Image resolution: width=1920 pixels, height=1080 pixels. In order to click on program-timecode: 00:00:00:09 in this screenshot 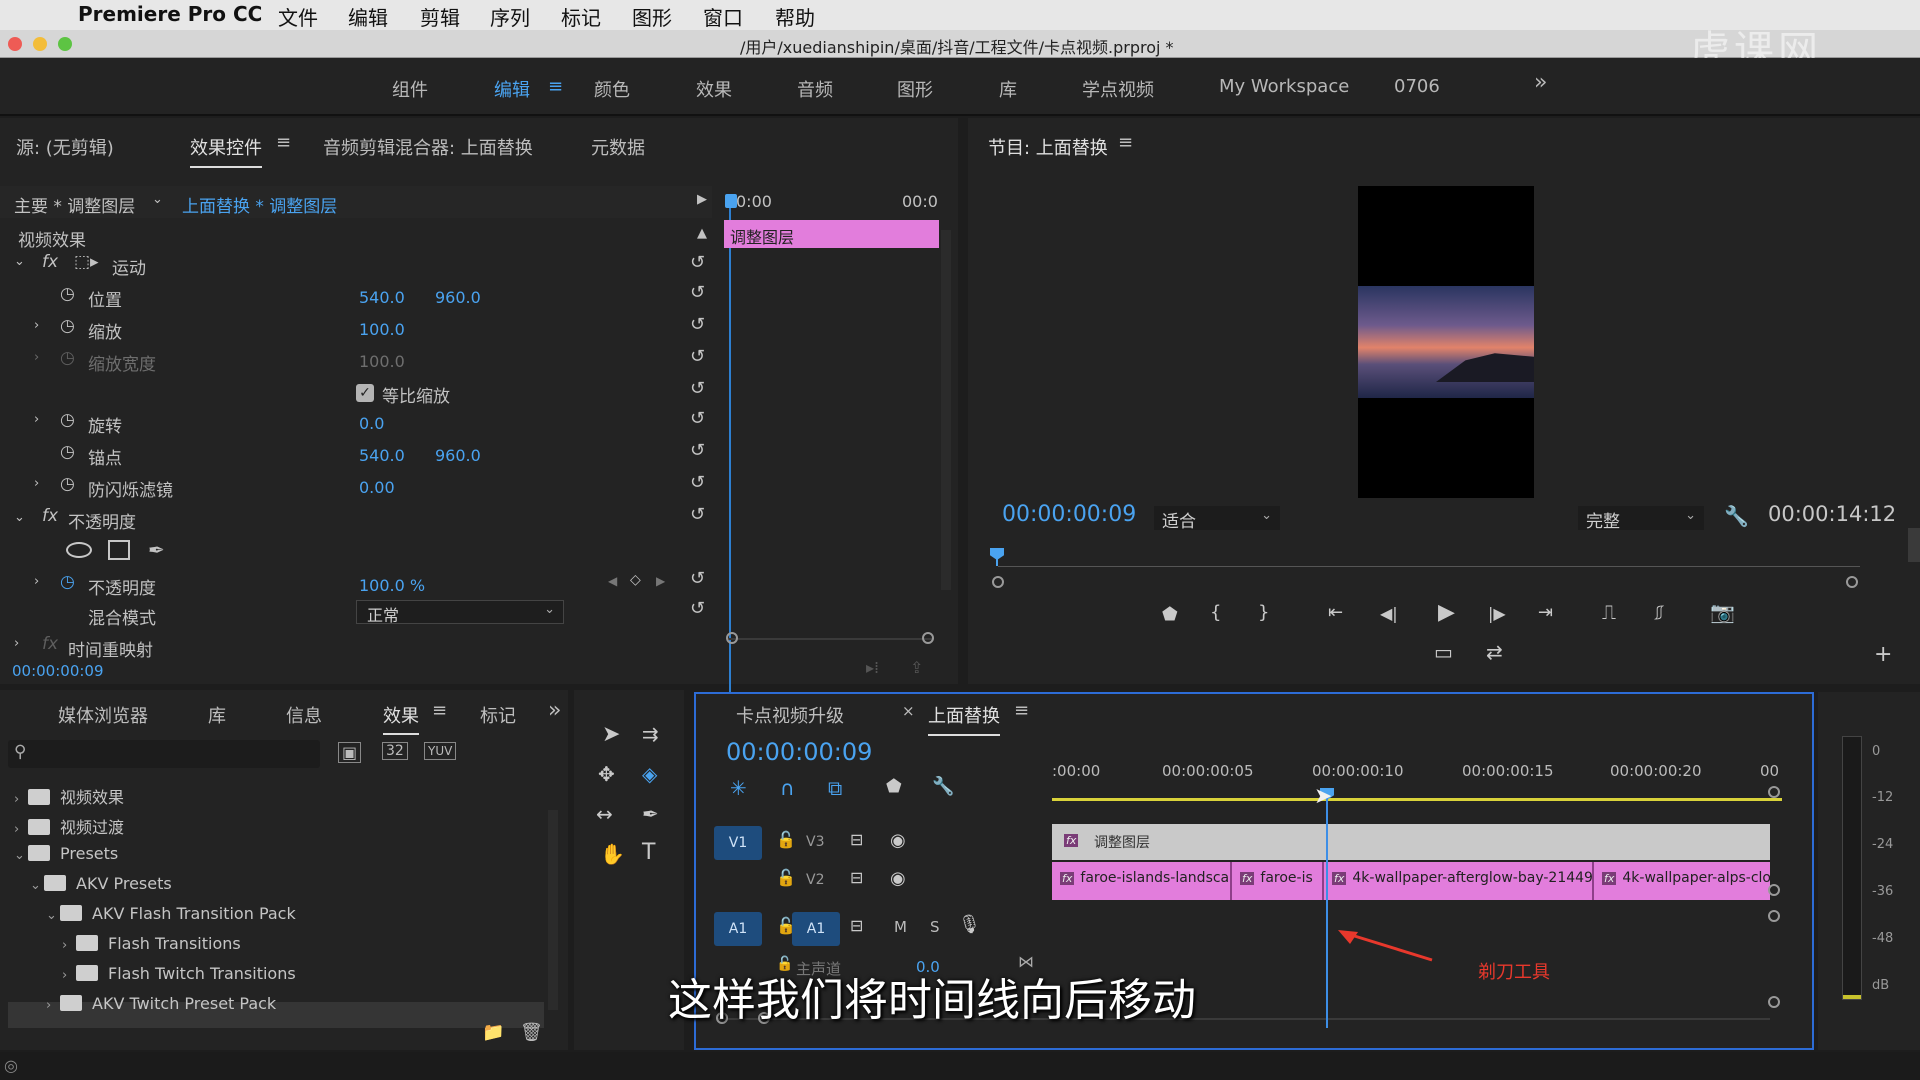, I will do `click(1069, 514)`.